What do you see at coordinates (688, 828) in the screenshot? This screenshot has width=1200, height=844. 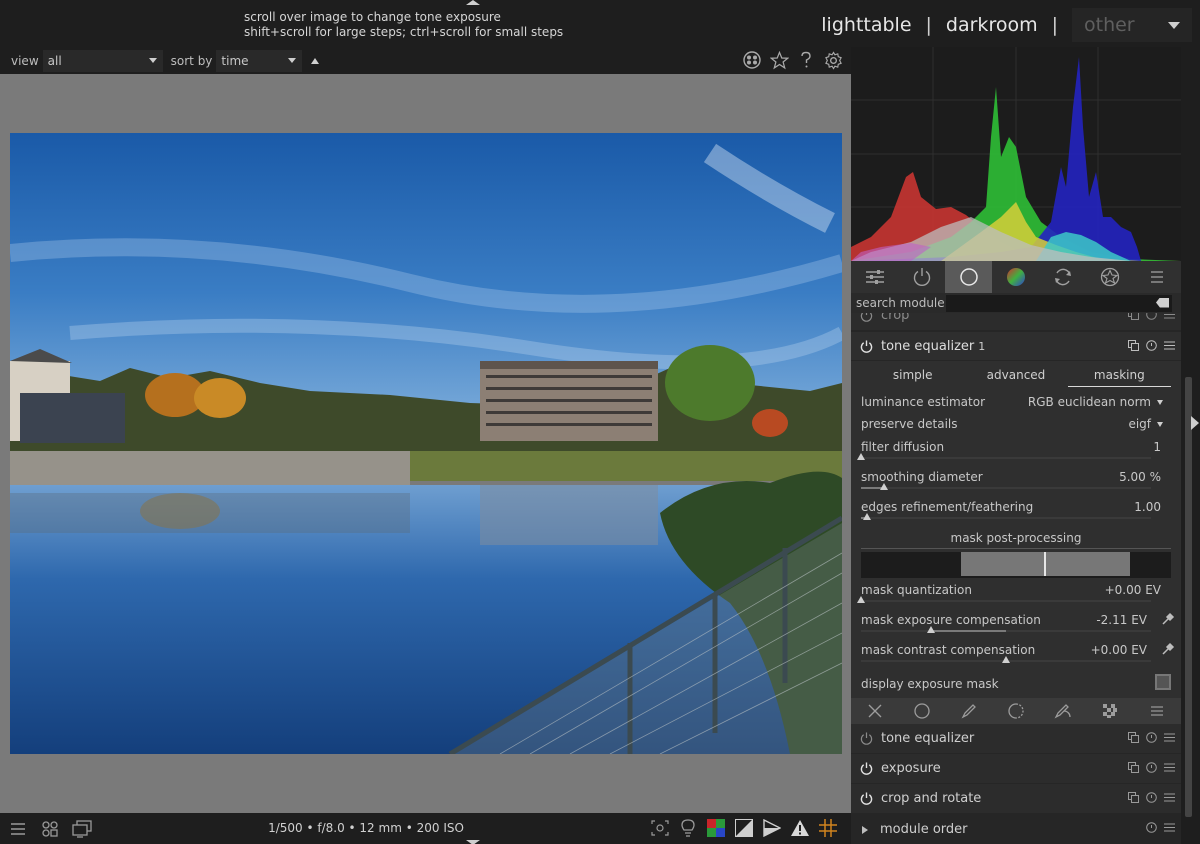 I see `color-assessment-bulb-icon` at bounding box center [688, 828].